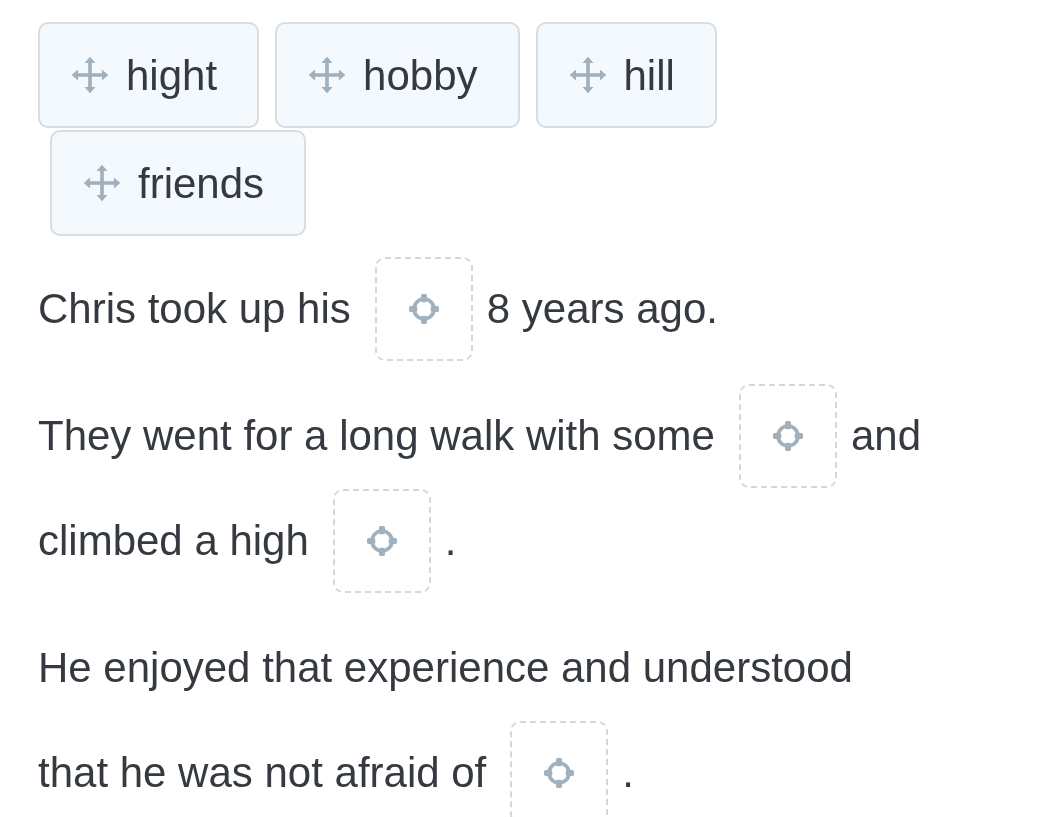 This screenshot has width=1064, height=817. I want to click on sentence-text: Chris took up his, so click(194, 309).